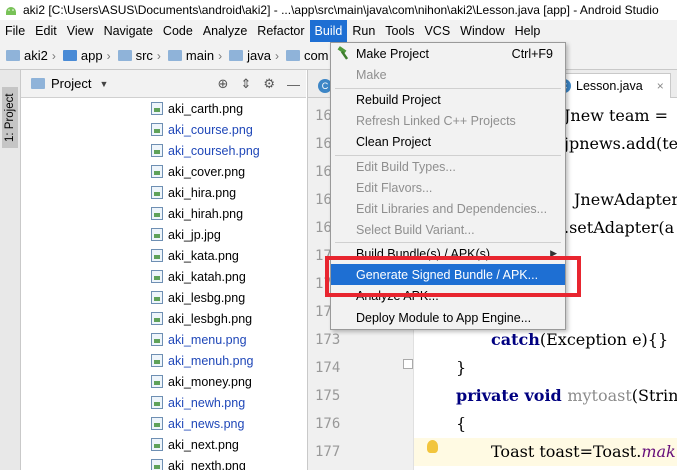 The image size is (677, 470). I want to click on menu-tools: Tools, so click(399, 31).